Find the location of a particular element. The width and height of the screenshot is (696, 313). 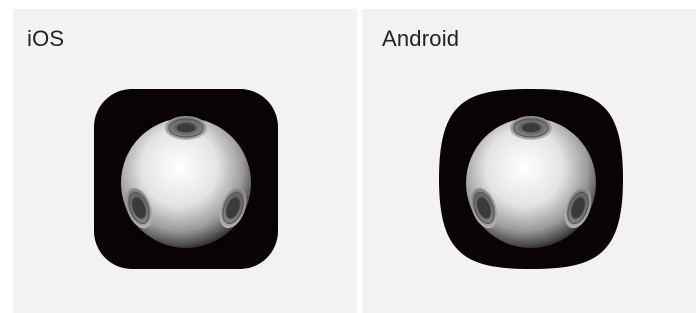

android-panel-title: Android is located at coordinates (421, 38).